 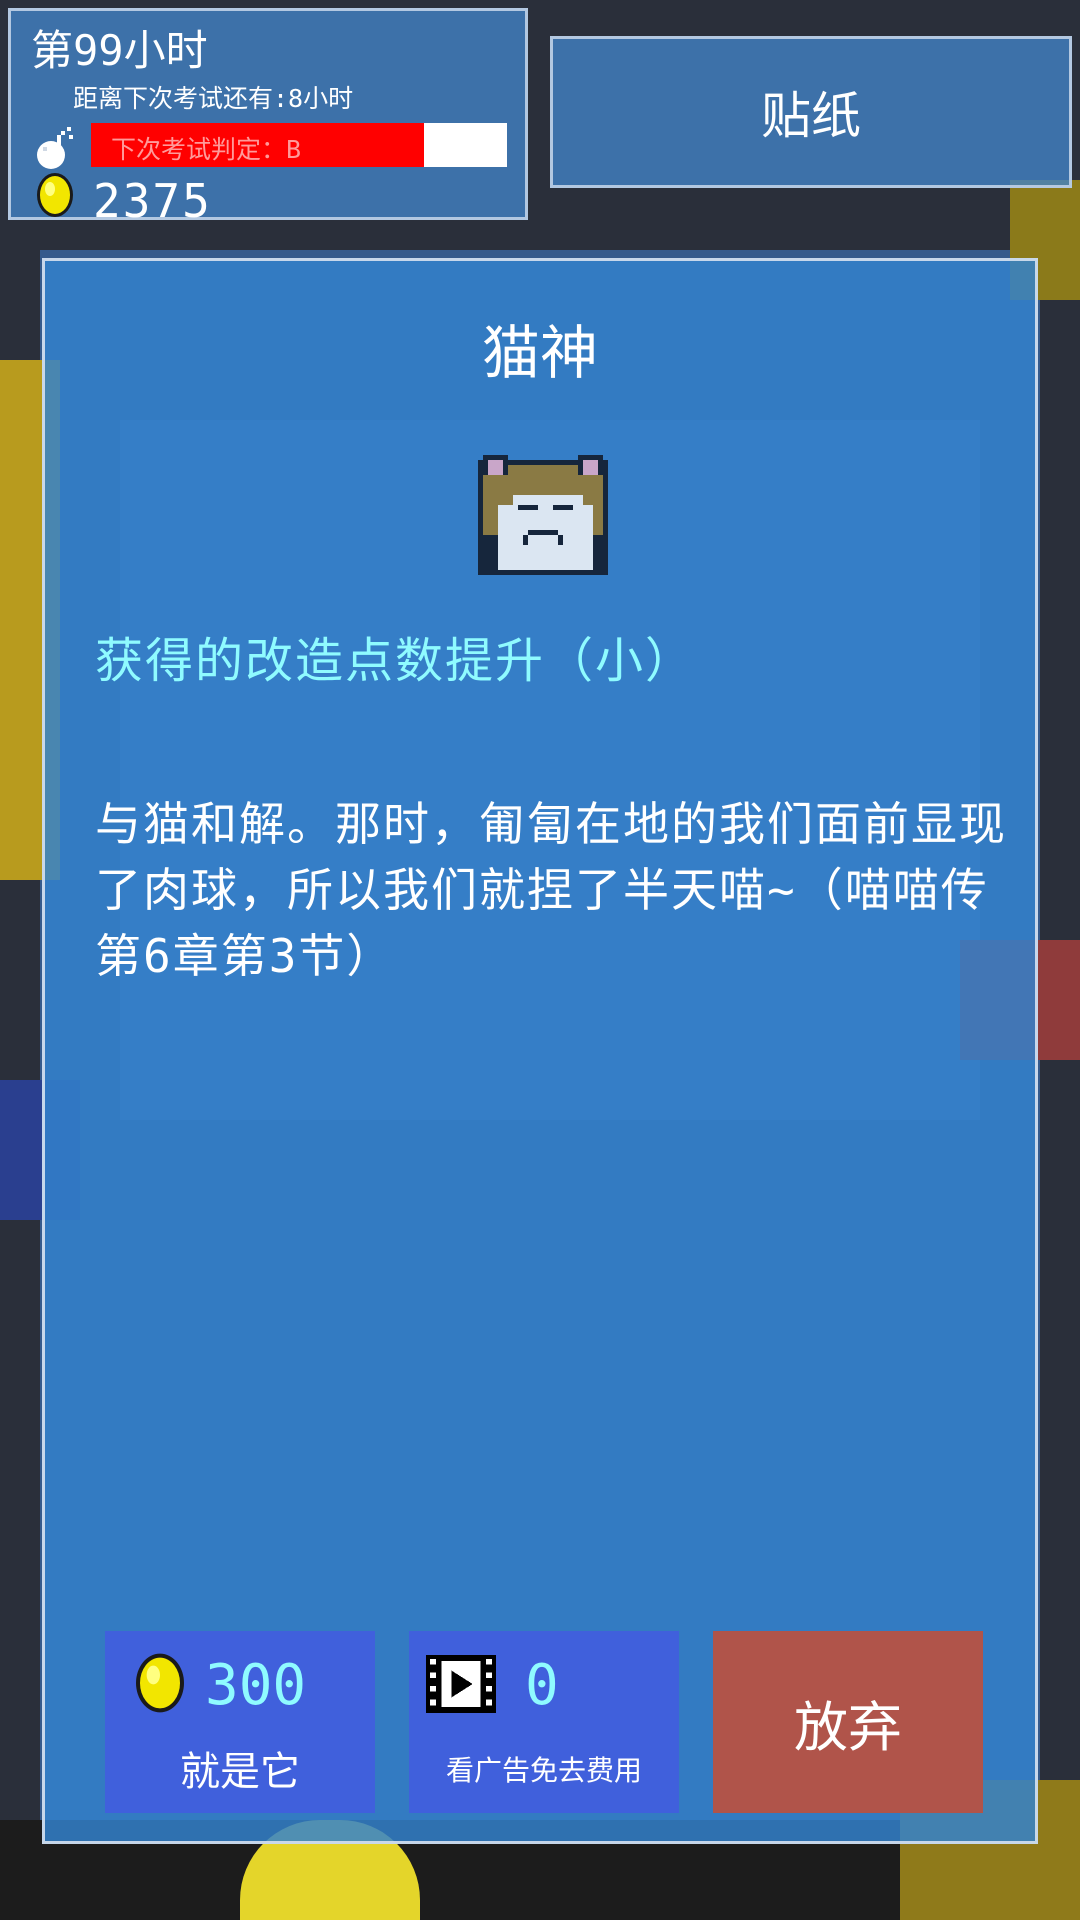 I want to click on ad-count: 0, so click(x=542, y=1685).